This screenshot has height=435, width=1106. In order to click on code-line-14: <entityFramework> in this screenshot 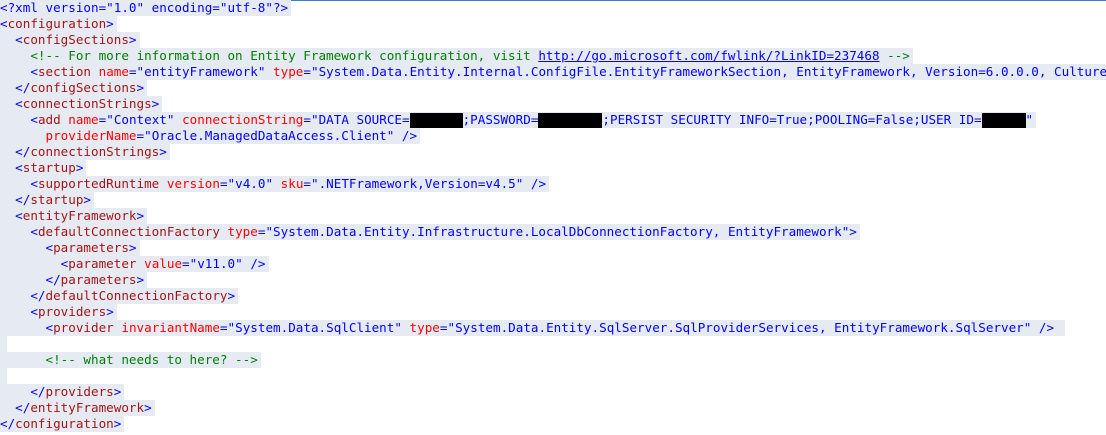, I will do `click(553, 216)`.